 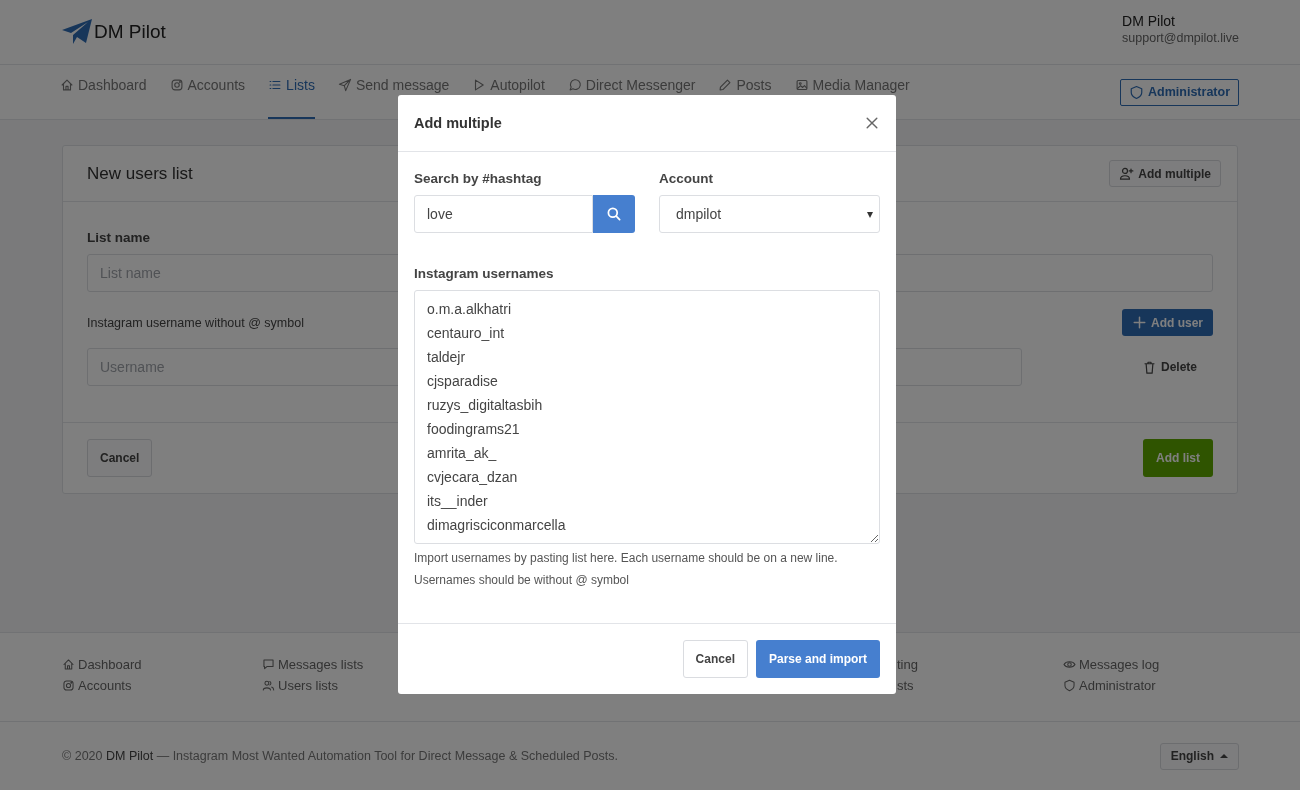 I want to click on trash-icon, so click(x=1149, y=367).